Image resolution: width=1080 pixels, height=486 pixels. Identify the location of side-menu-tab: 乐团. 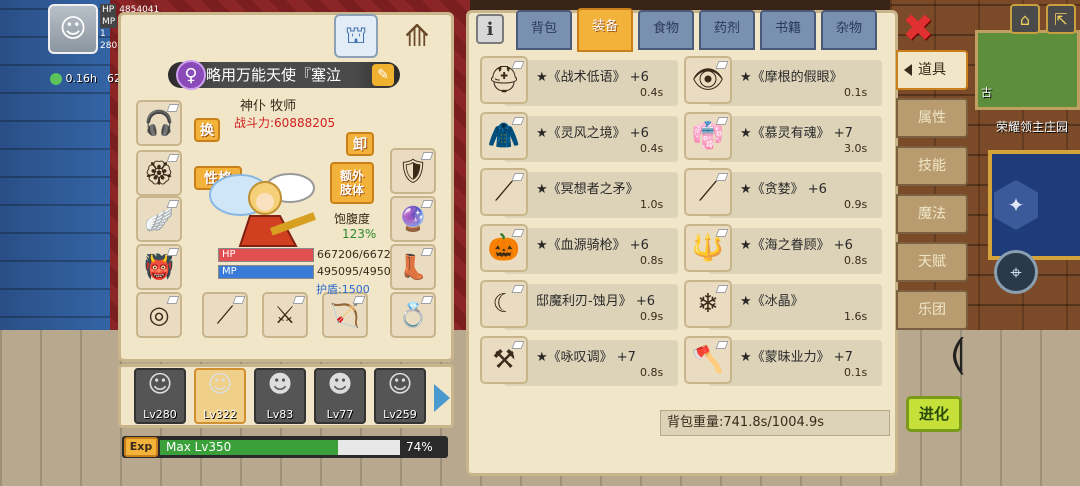
(932, 310).